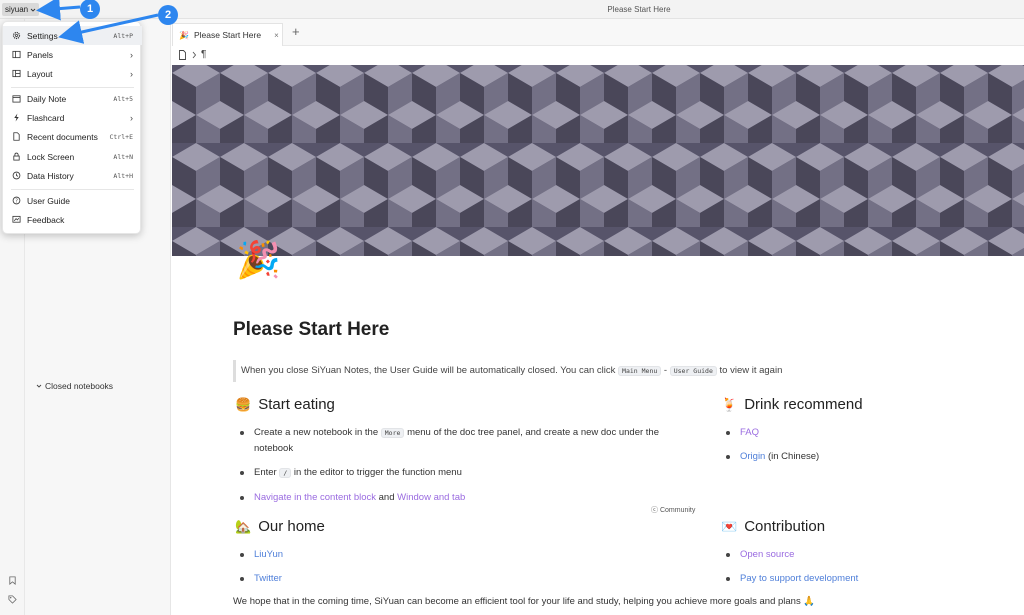 The width and height of the screenshot is (1024, 615). What do you see at coordinates (168, 15) in the screenshot?
I see `annotation-badge-2: 2` at bounding box center [168, 15].